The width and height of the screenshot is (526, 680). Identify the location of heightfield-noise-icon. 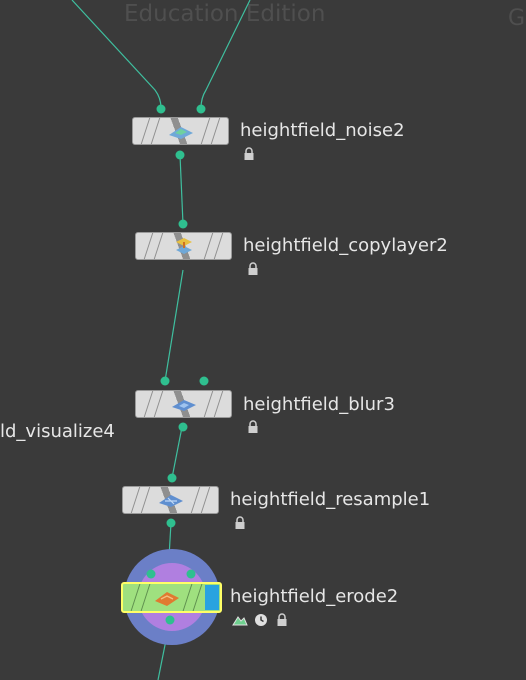
(180, 133).